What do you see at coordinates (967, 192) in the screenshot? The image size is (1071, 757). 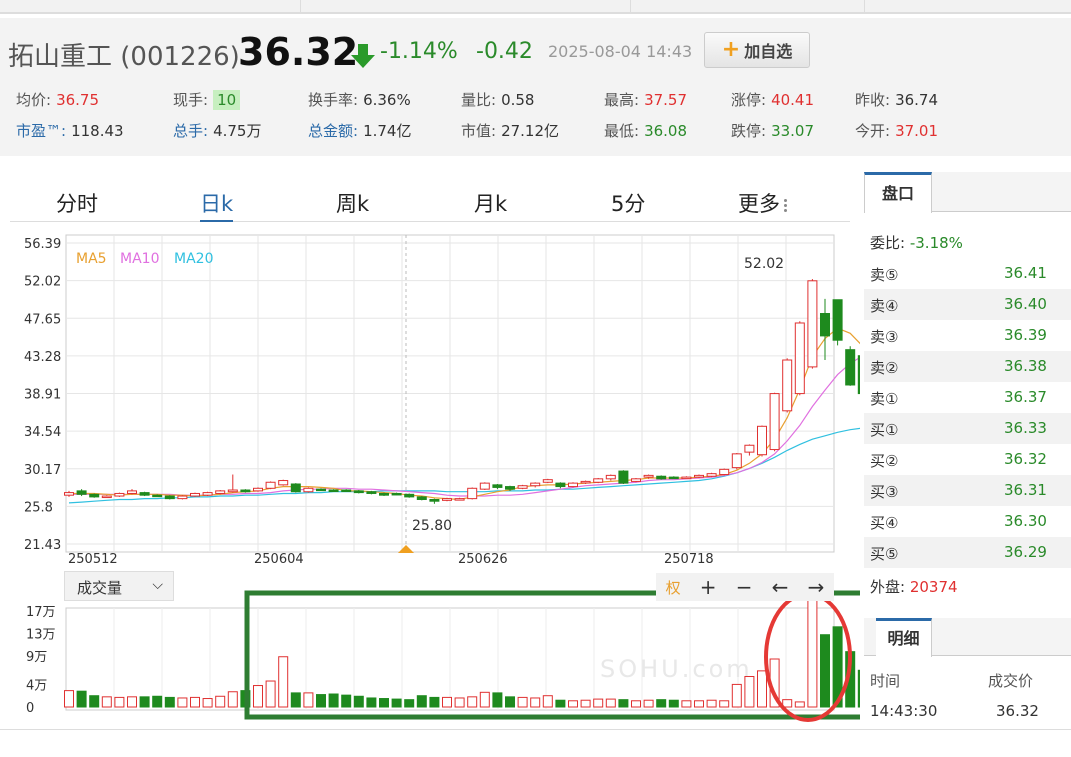 I see `orderbook-tab-bar: 盘口` at bounding box center [967, 192].